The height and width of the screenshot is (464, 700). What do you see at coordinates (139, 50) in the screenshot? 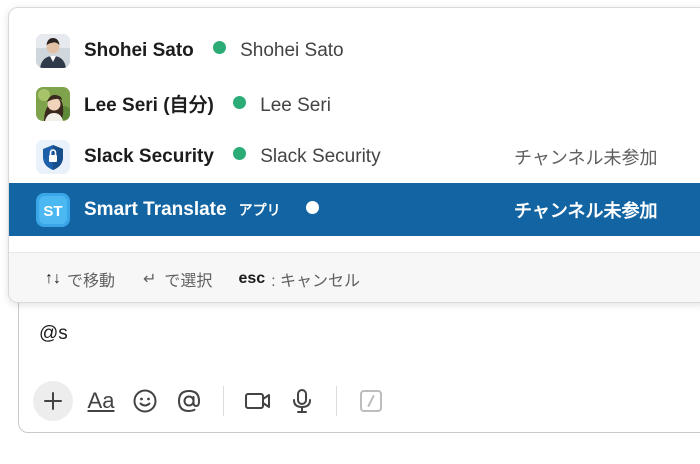
I see `mention-name: Shohei Sato` at bounding box center [139, 50].